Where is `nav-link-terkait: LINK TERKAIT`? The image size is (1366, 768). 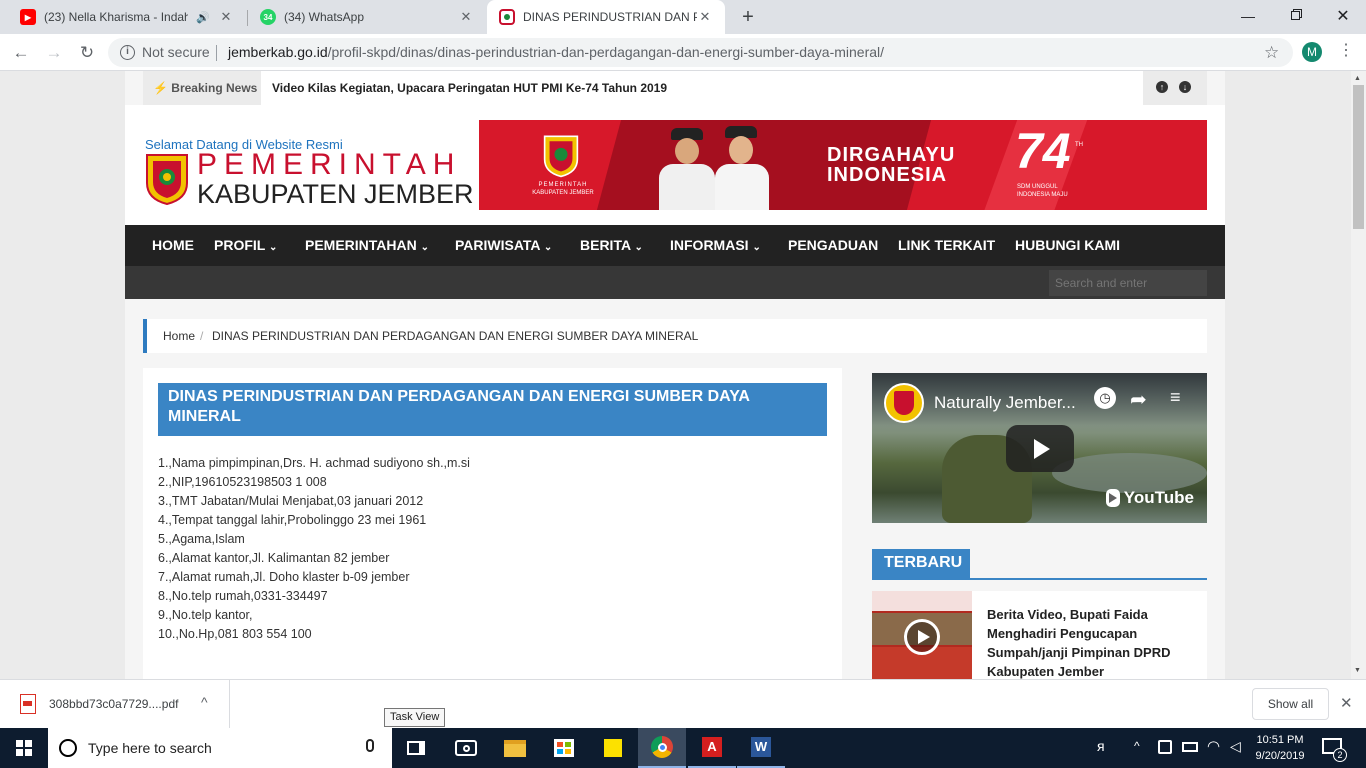
nav-link-terkait: LINK TERKAIT is located at coordinates (946, 245).